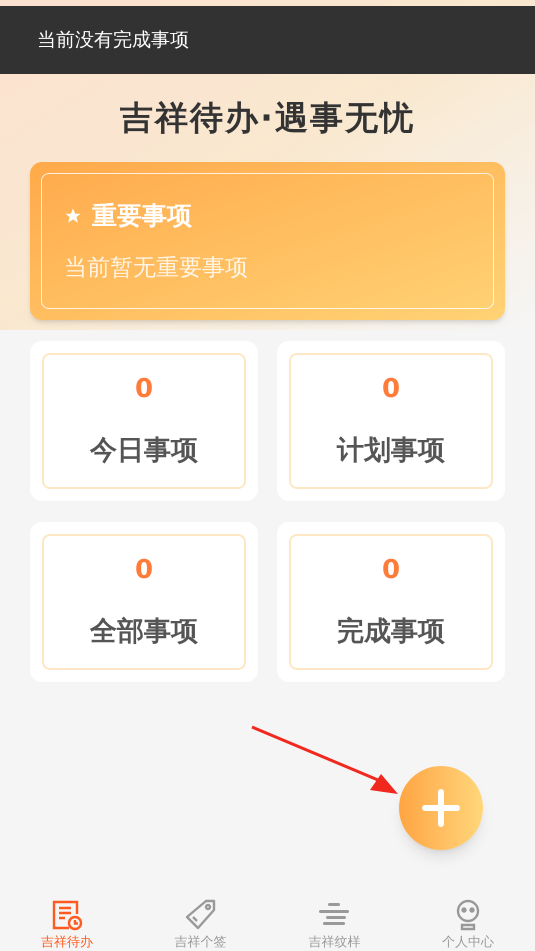  What do you see at coordinates (142, 216) in the screenshot?
I see `card-title: 重要事项` at bounding box center [142, 216].